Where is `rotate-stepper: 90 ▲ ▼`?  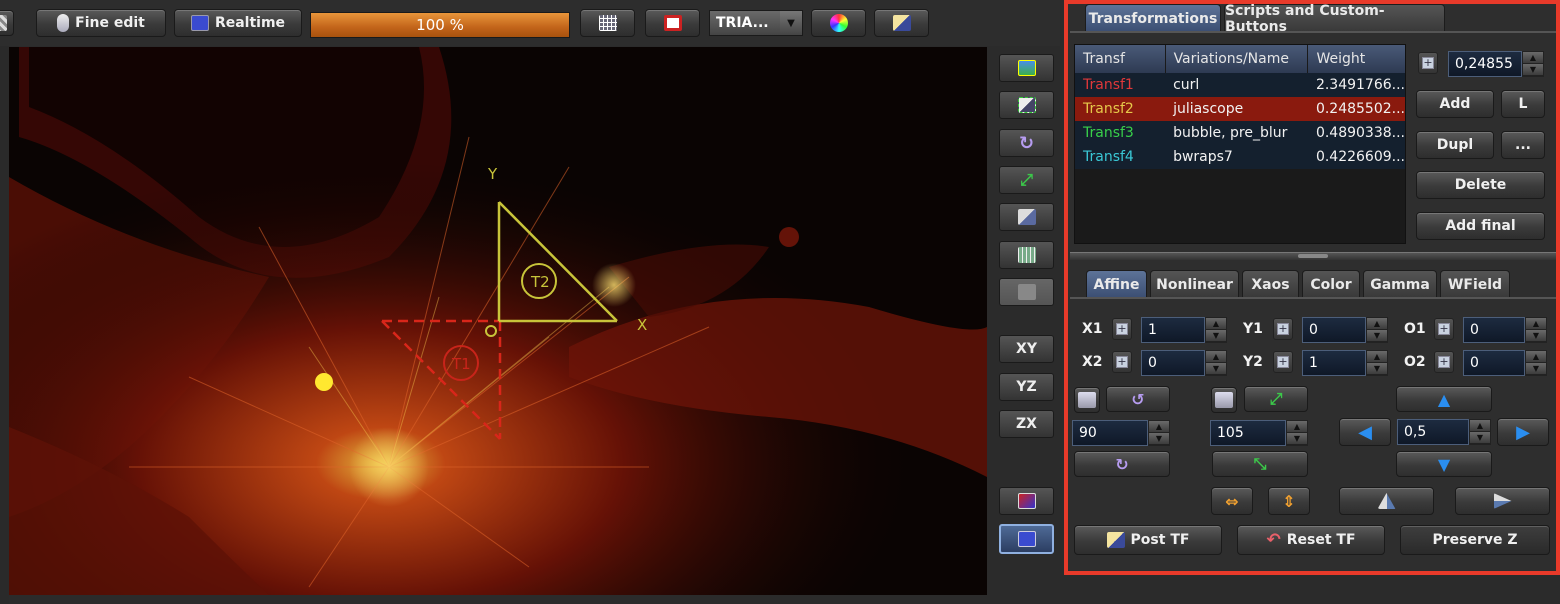
rotate-stepper: 90 ▲ ▼ is located at coordinates (1121, 433).